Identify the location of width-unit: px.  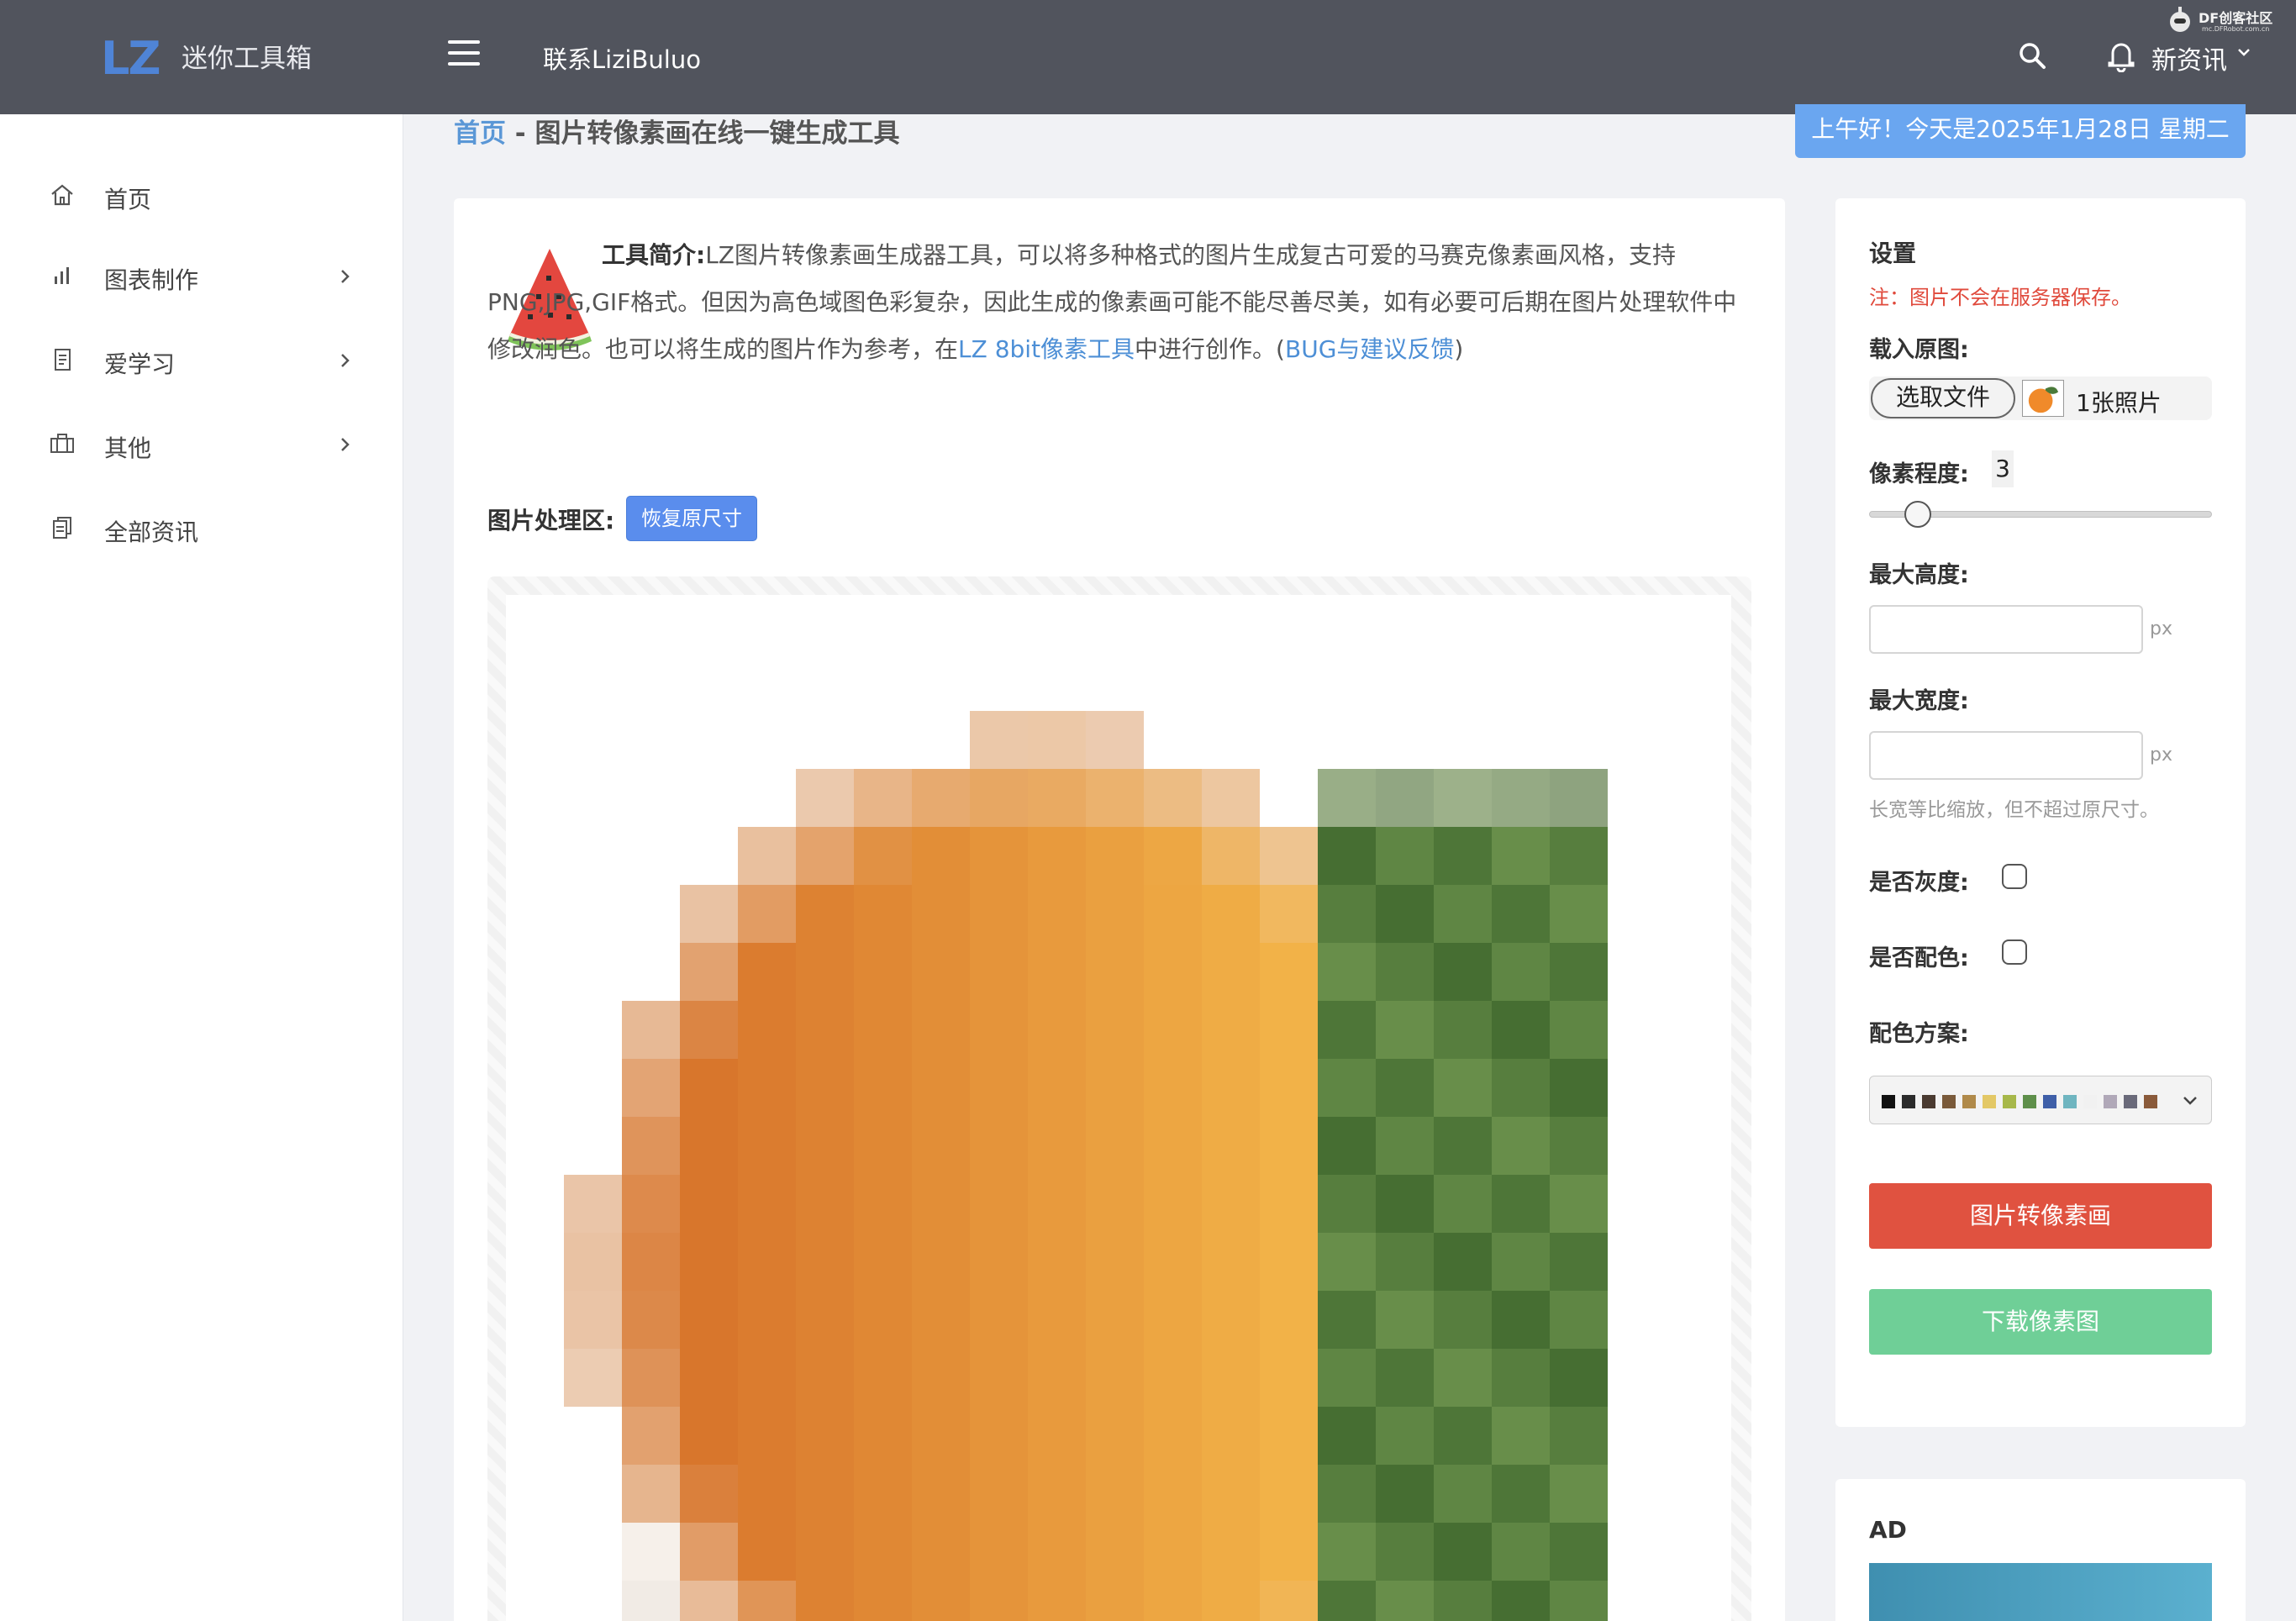
(2161, 755).